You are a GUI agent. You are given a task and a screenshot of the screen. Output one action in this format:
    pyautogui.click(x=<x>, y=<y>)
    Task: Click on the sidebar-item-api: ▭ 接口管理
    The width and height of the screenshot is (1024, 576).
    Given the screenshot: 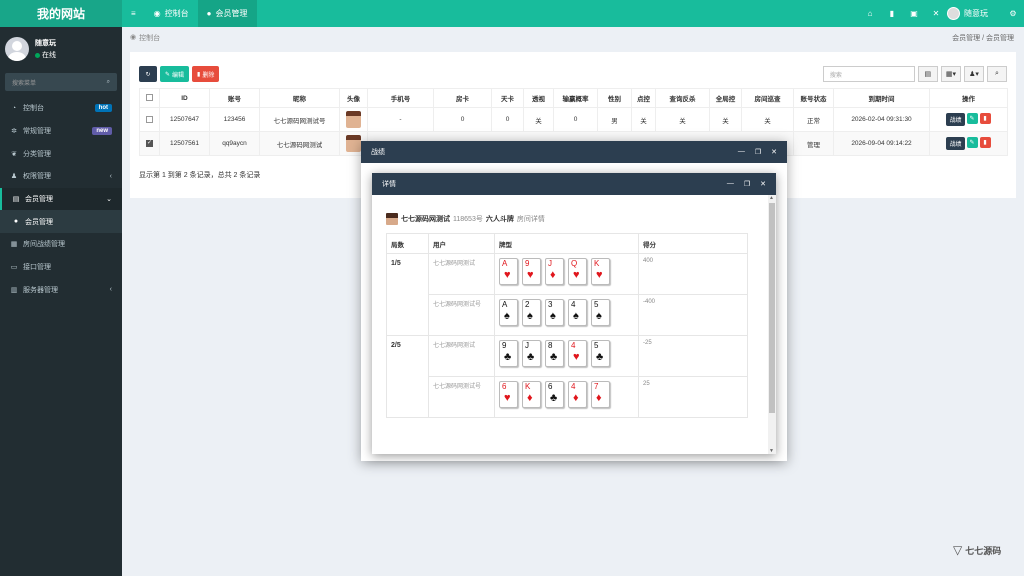 What is the action you would take?
    pyautogui.click(x=61, y=267)
    